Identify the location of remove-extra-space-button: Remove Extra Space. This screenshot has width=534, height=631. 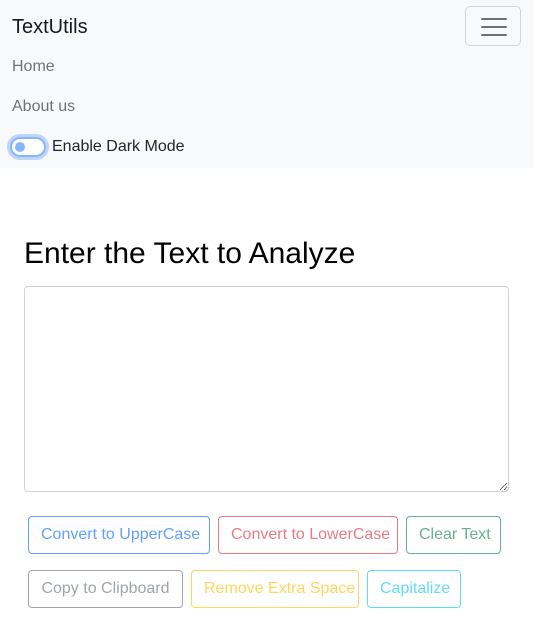
(275, 589).